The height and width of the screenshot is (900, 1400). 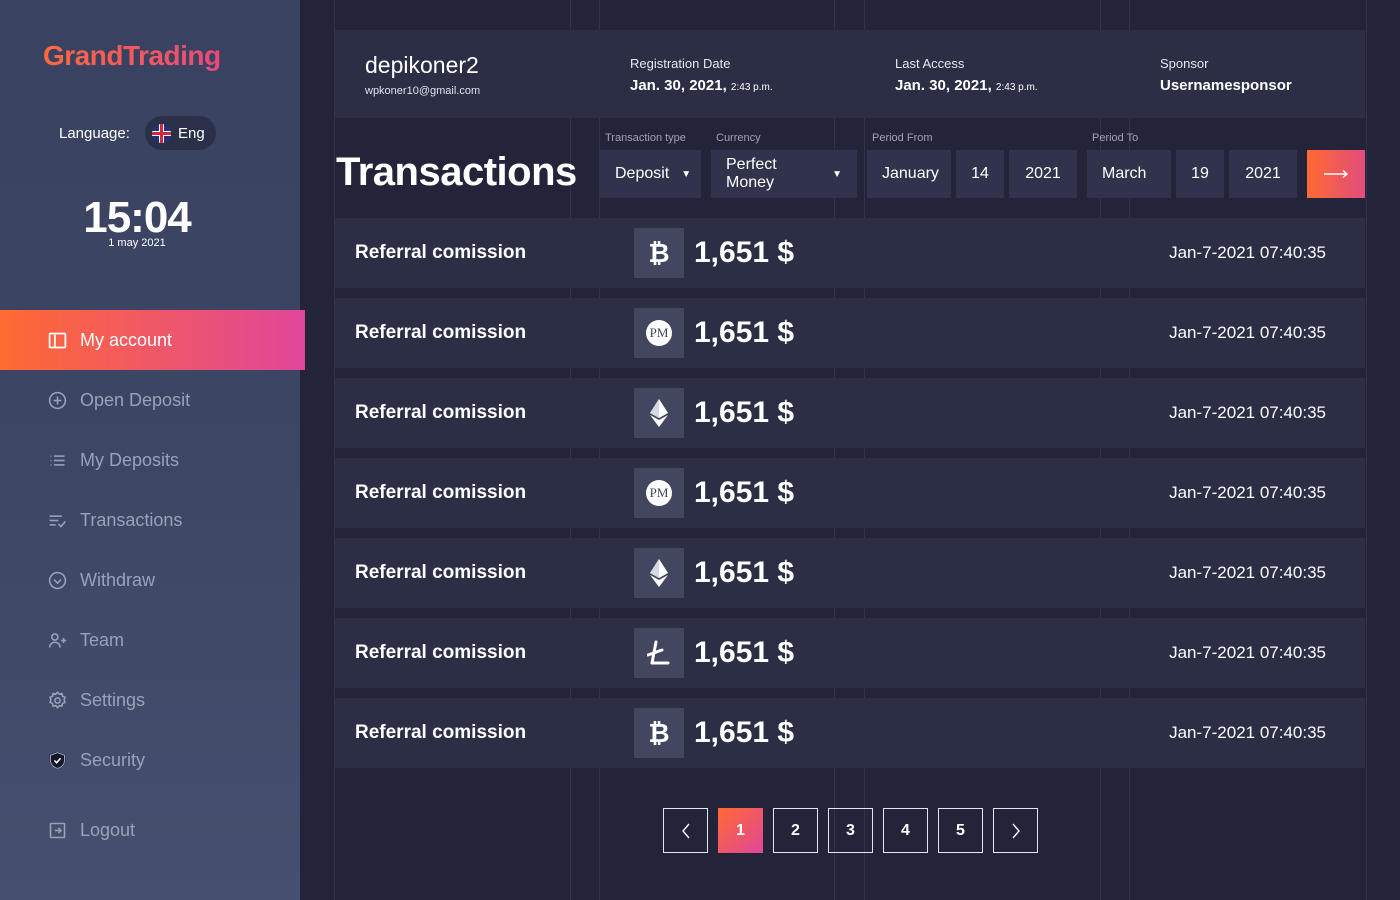 I want to click on gear-icon, so click(x=57, y=700).